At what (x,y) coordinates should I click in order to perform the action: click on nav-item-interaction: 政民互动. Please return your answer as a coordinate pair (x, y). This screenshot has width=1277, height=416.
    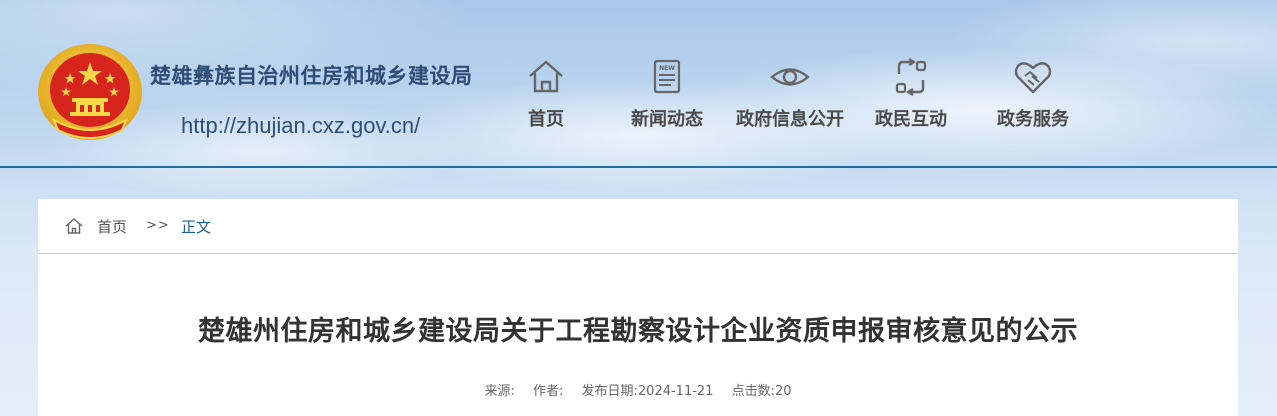
    Looking at the image, I should click on (911, 98).